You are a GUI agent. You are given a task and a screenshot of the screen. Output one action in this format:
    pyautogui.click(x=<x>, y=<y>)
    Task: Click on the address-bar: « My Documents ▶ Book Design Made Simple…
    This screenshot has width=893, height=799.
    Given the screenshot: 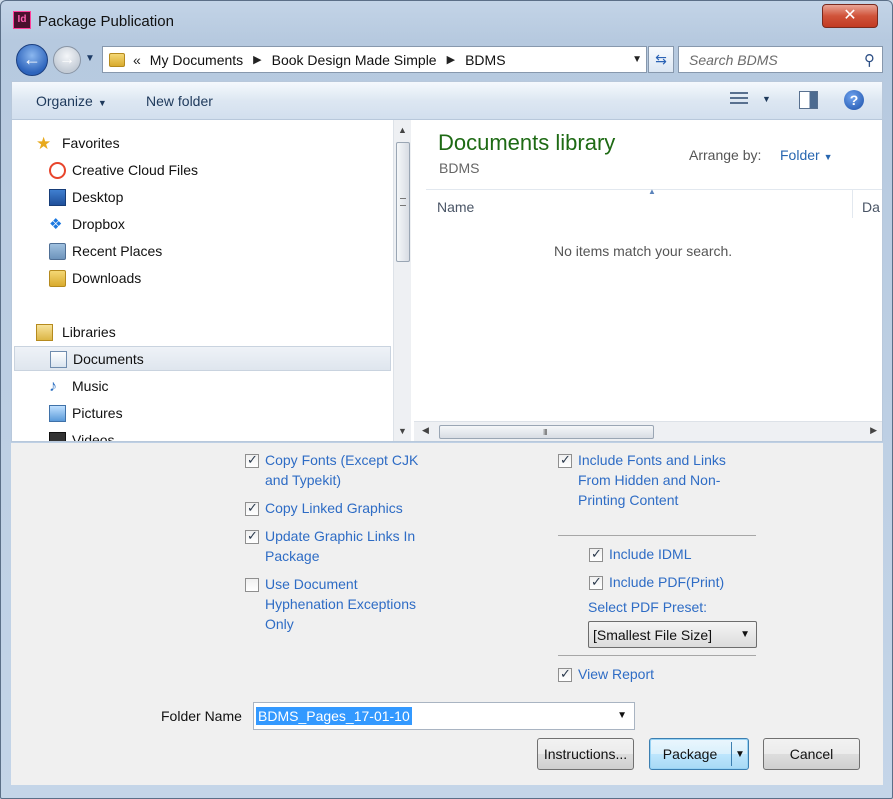 What is the action you would take?
    pyautogui.click(x=374, y=59)
    